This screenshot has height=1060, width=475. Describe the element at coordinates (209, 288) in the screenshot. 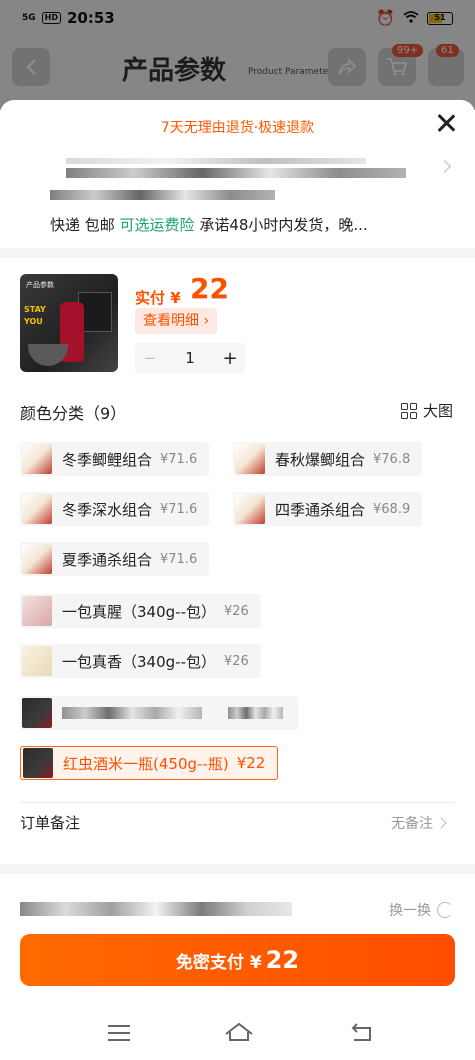

I see `pay-amount: 22` at that location.